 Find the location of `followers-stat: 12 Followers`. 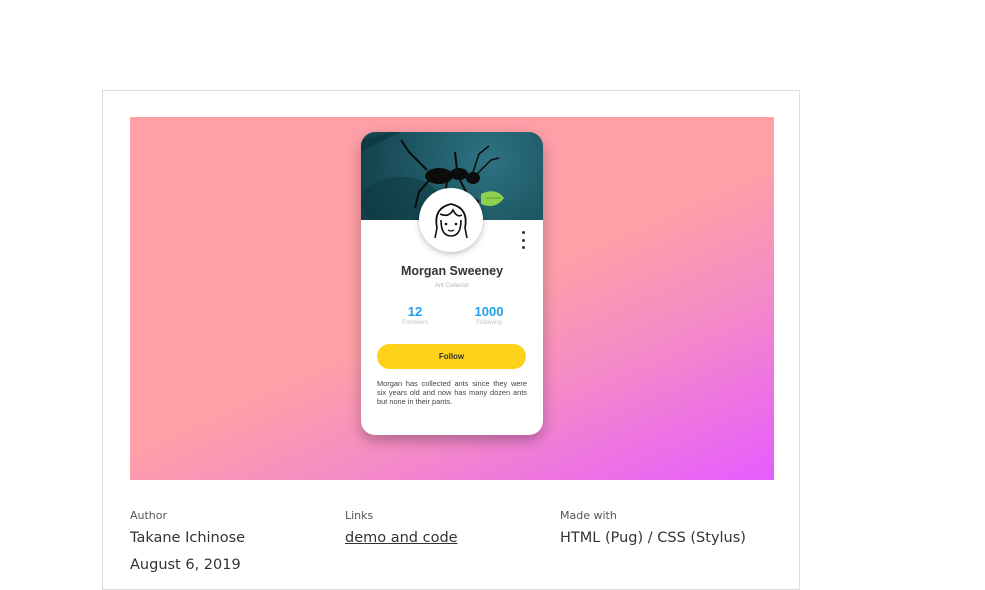

followers-stat: 12 Followers is located at coordinates (415, 315).